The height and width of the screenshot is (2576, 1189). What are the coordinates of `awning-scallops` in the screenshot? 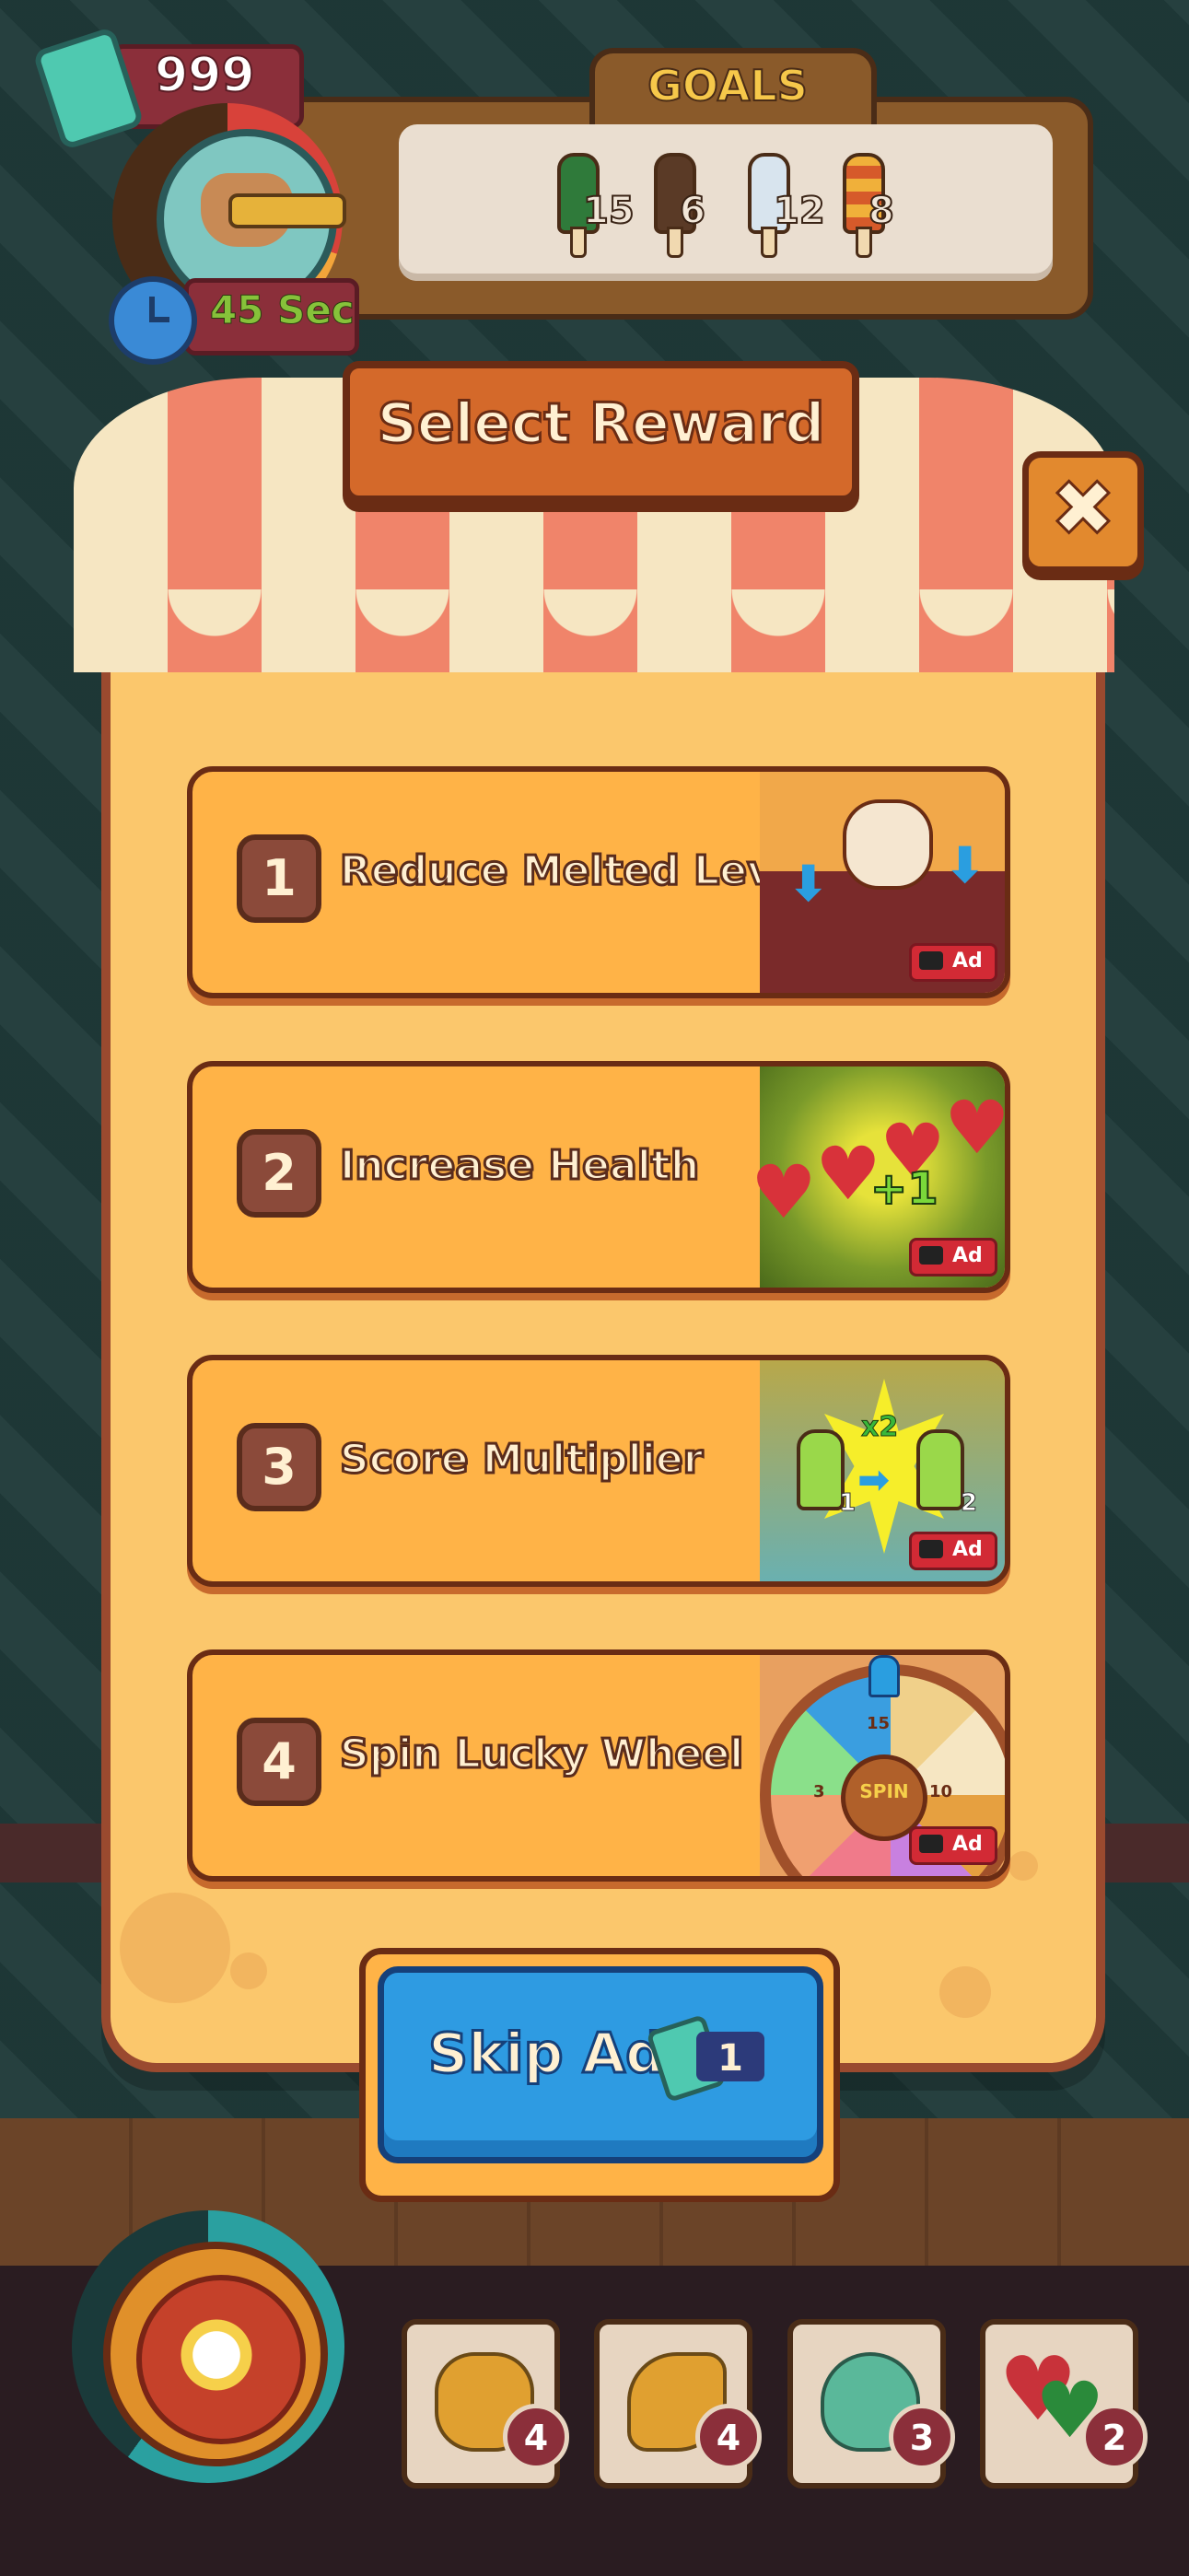 It's located at (594, 635).